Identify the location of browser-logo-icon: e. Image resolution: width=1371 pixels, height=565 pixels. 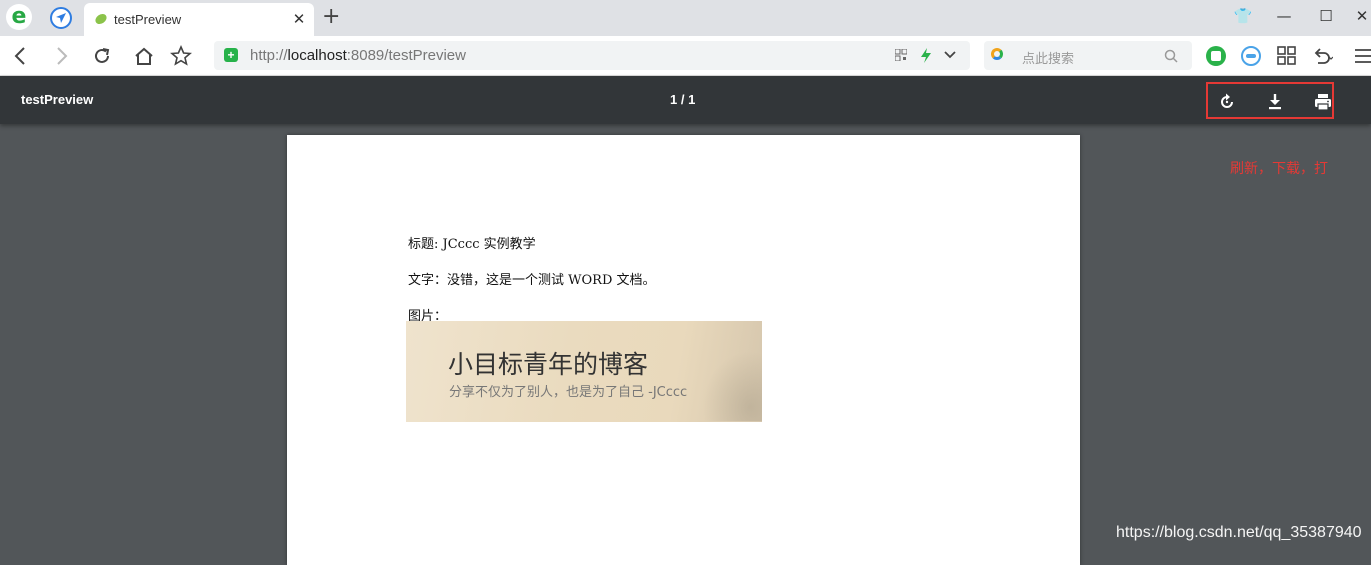
(19, 17).